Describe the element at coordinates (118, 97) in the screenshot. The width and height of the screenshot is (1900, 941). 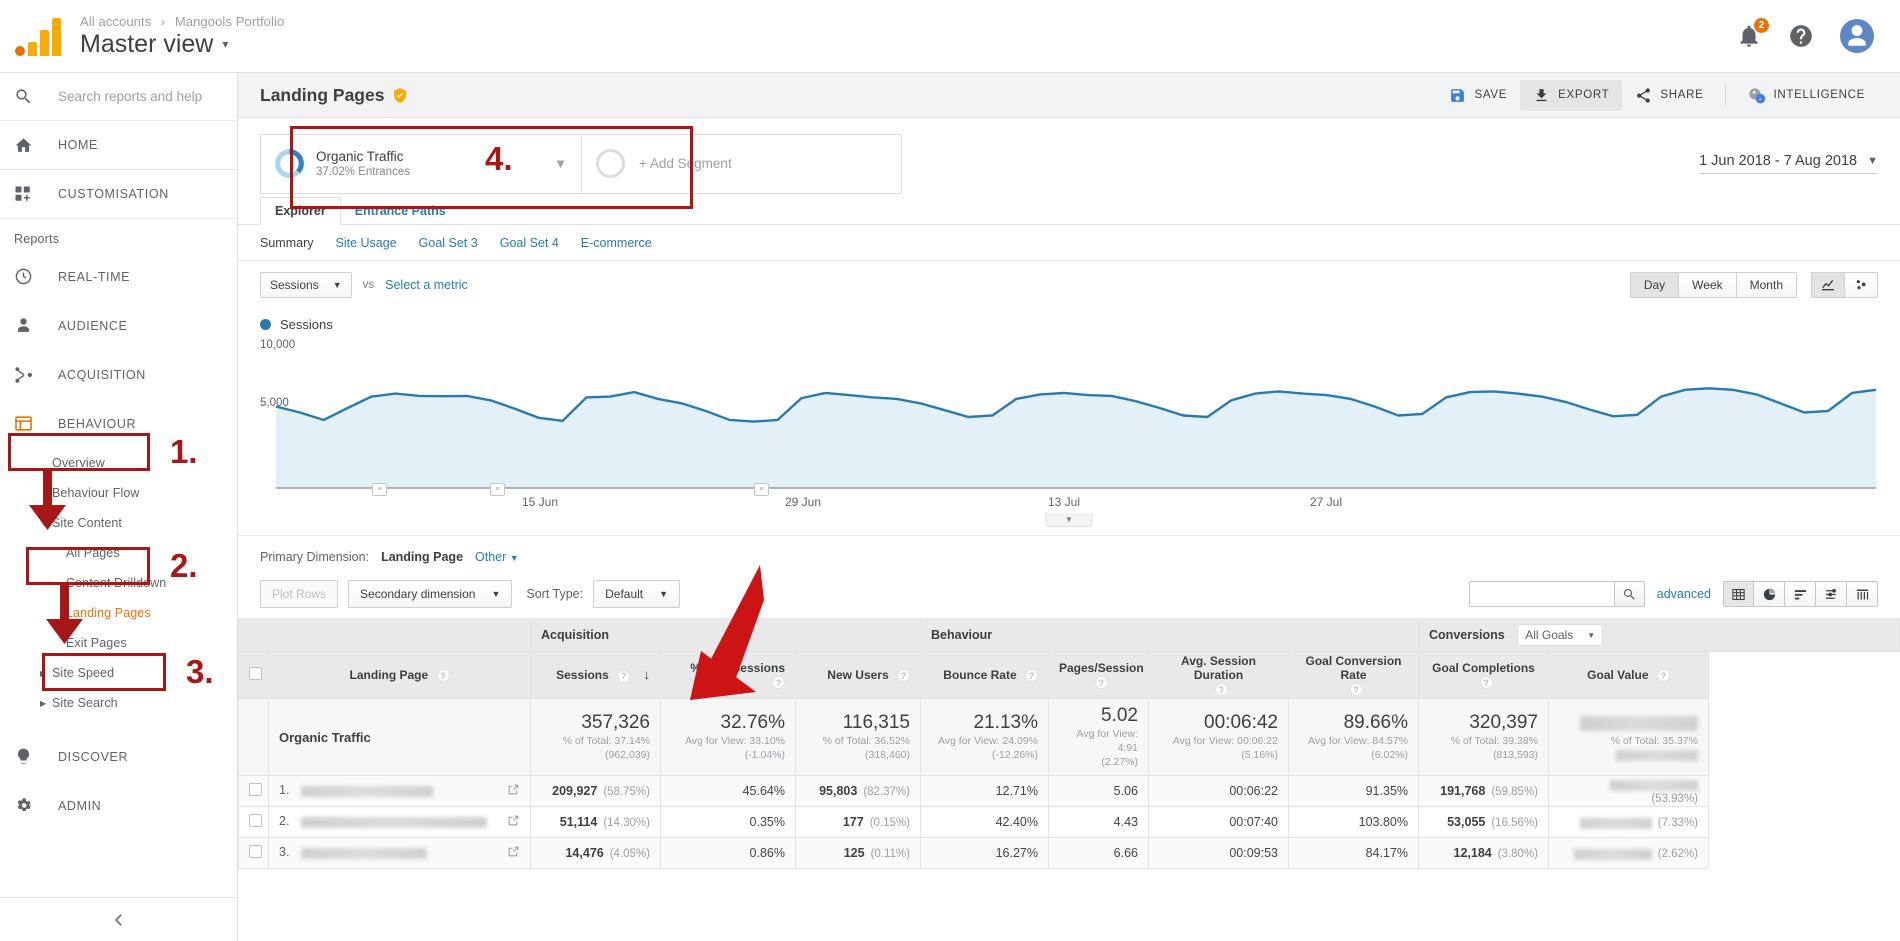
I see `search-reports-input: Search reports and help` at that location.